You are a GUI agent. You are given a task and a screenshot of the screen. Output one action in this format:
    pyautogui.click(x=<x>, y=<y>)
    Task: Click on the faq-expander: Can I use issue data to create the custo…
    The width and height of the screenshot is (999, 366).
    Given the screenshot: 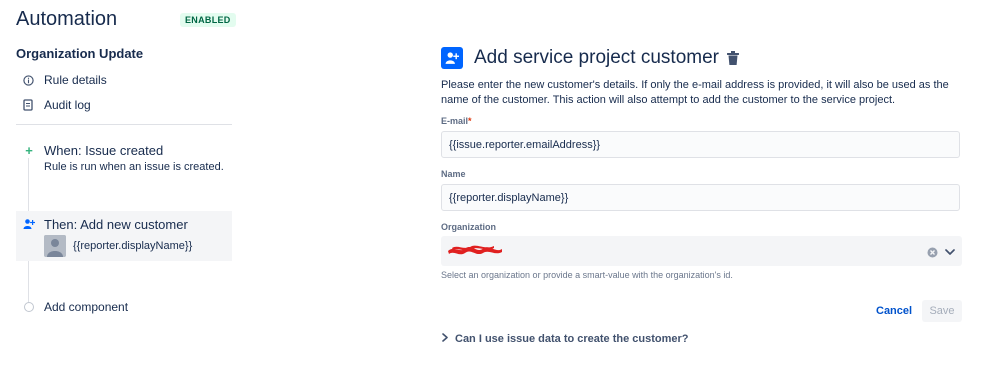 What is the action you would take?
    pyautogui.click(x=565, y=339)
    